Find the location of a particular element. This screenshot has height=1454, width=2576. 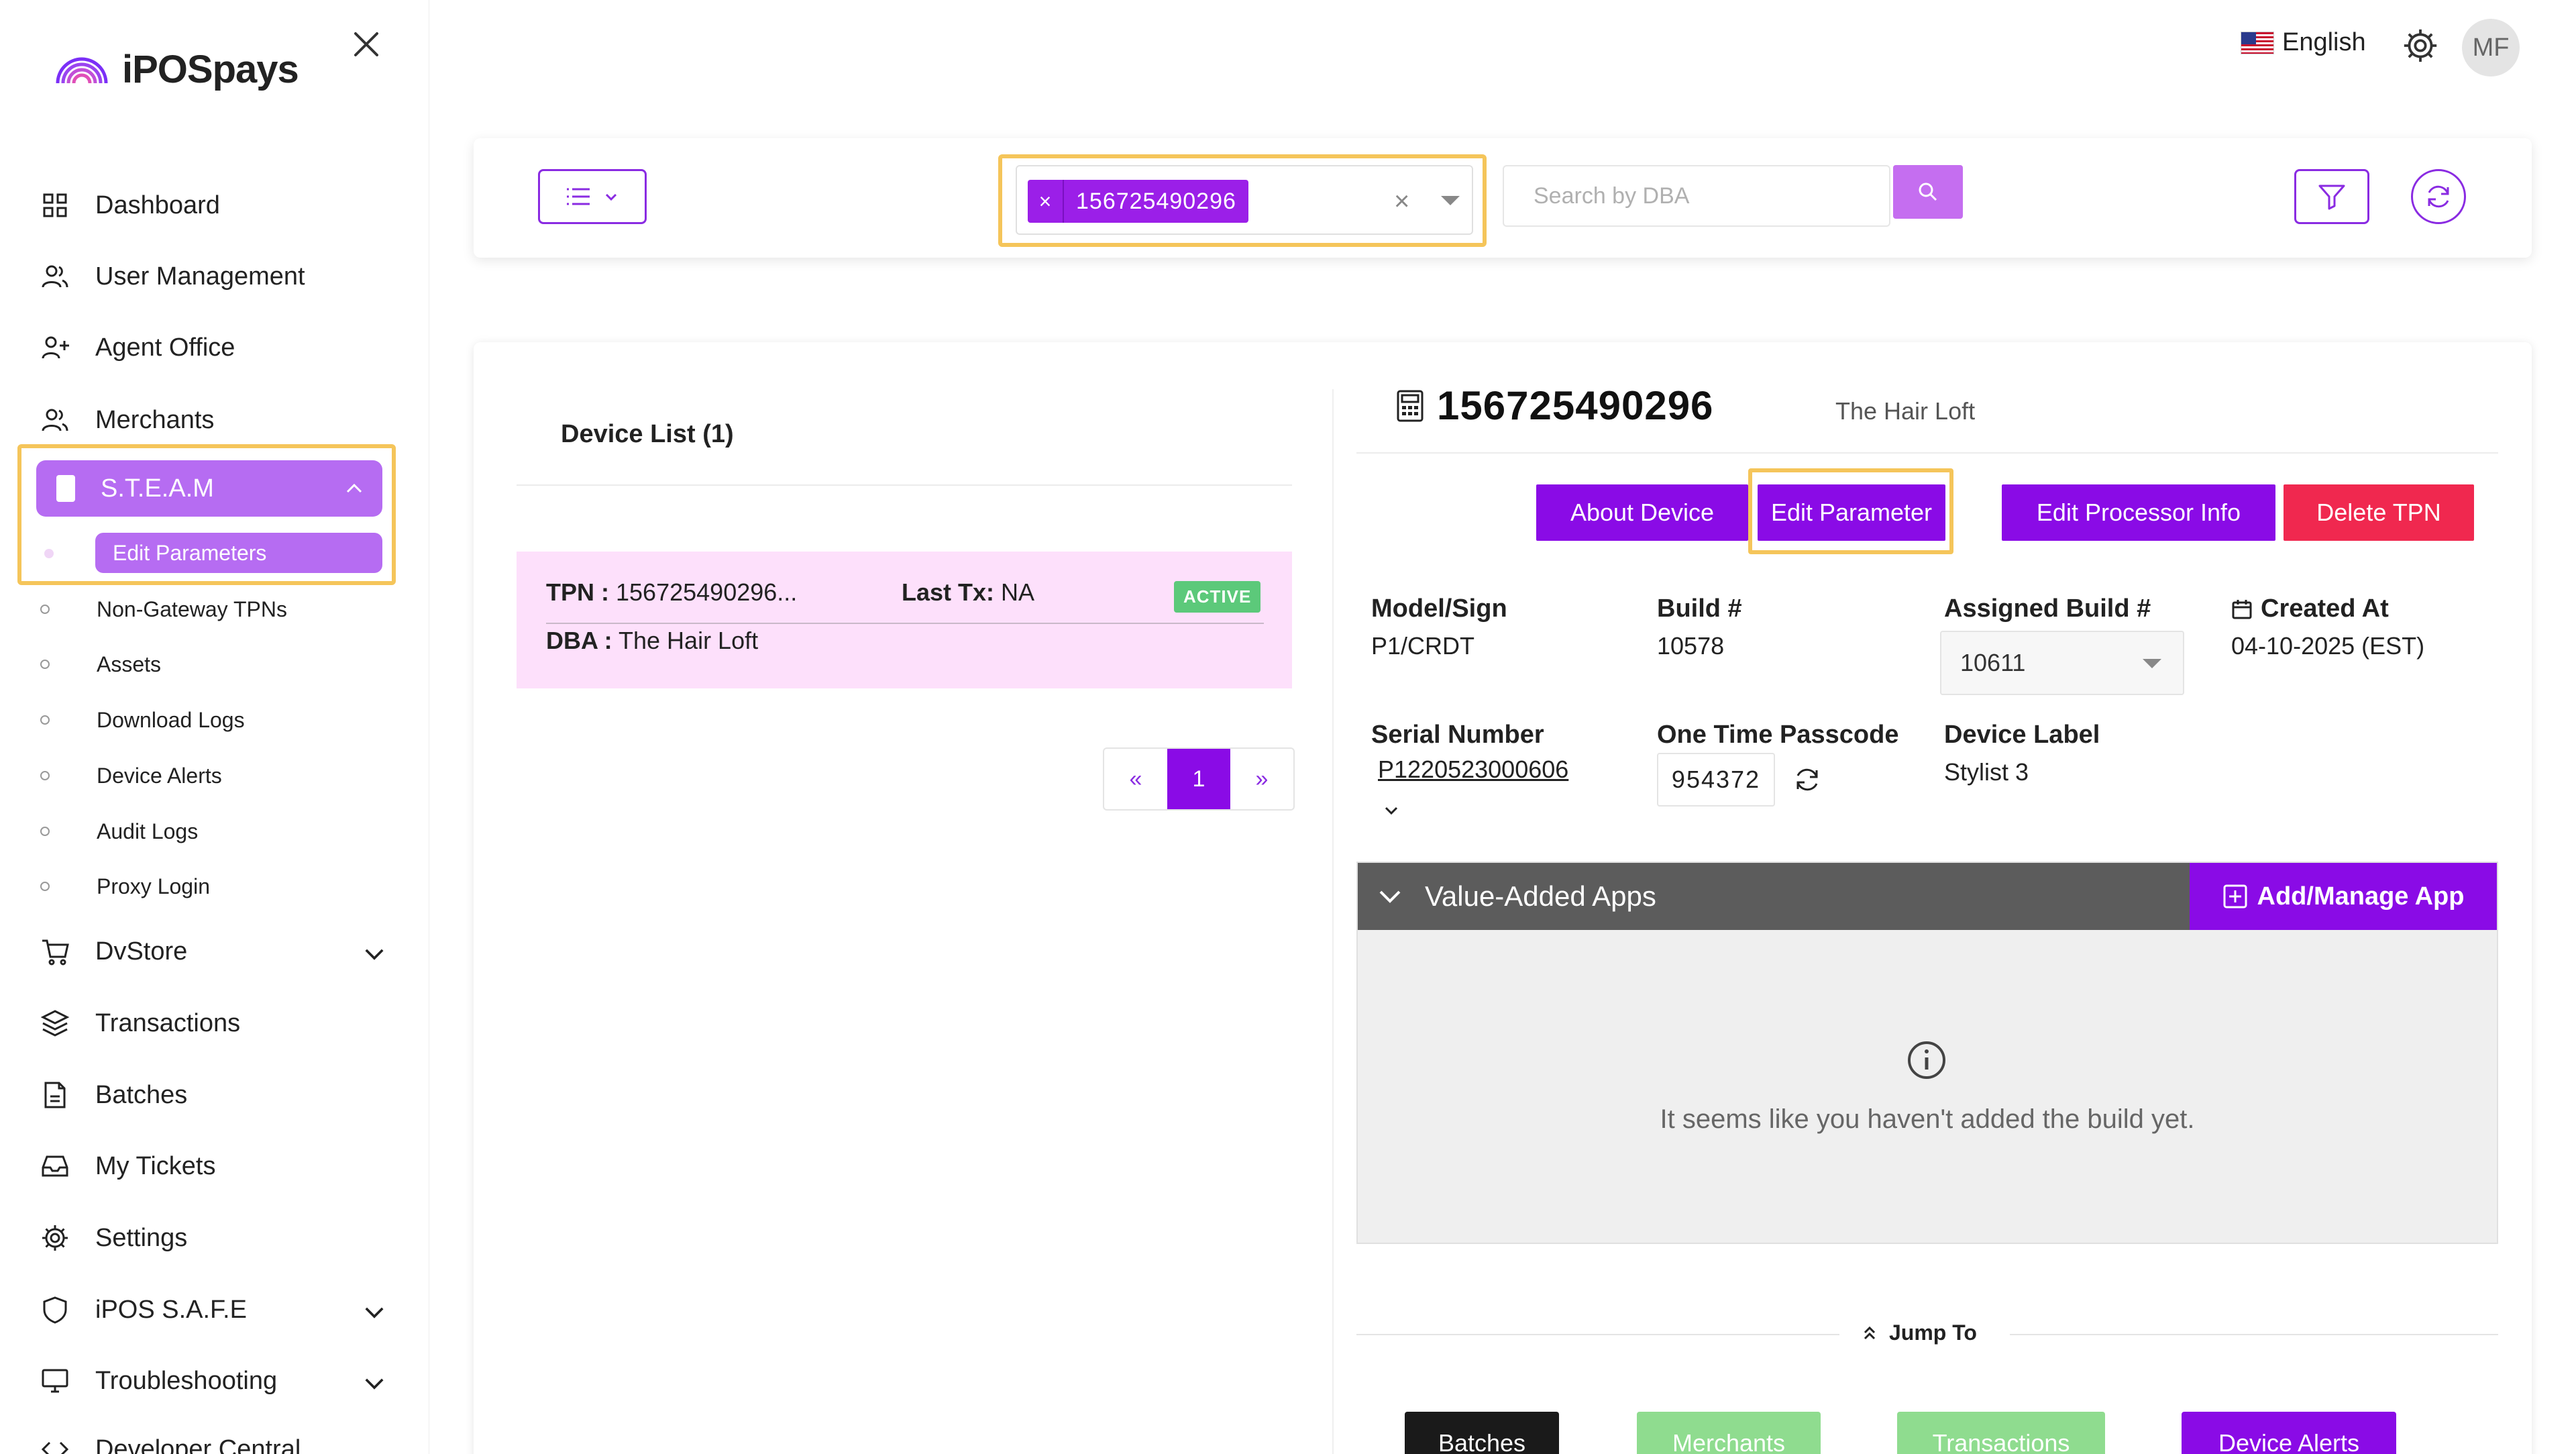

sidebar-item-steam: S.T.E.A.M is located at coordinates (209, 489).